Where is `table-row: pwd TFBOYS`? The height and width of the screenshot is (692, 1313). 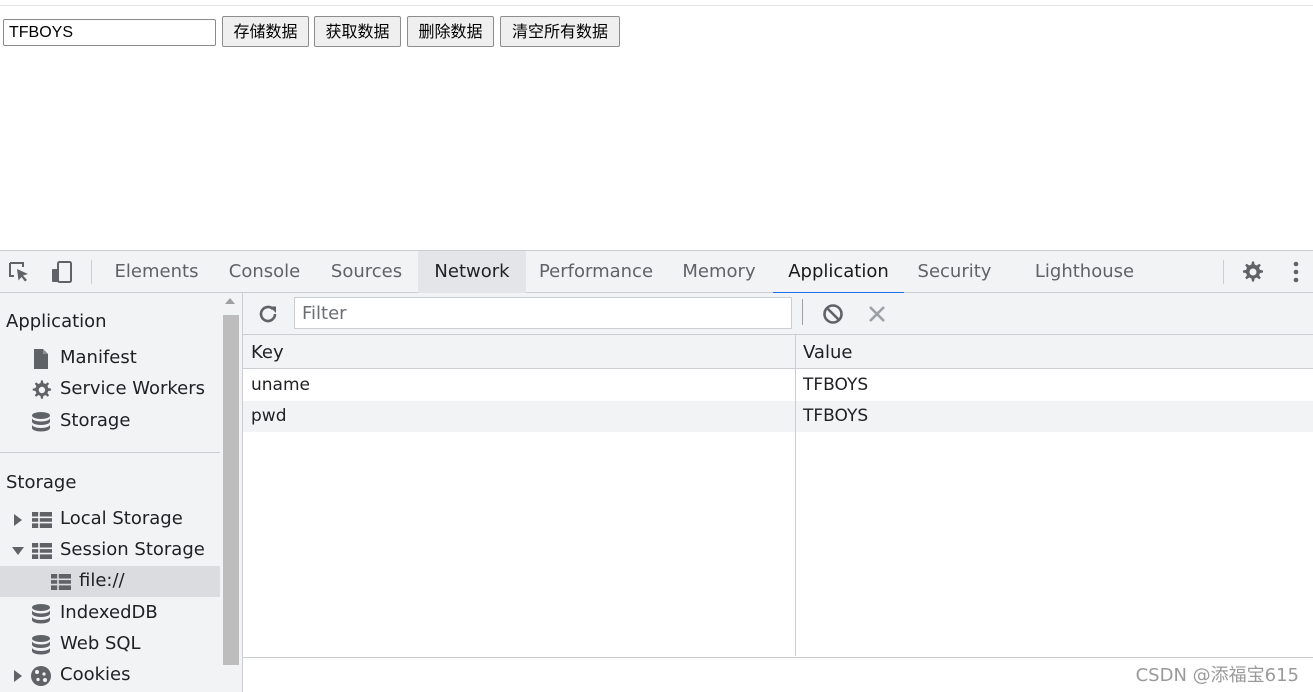 table-row: pwd TFBOYS is located at coordinates (778, 416).